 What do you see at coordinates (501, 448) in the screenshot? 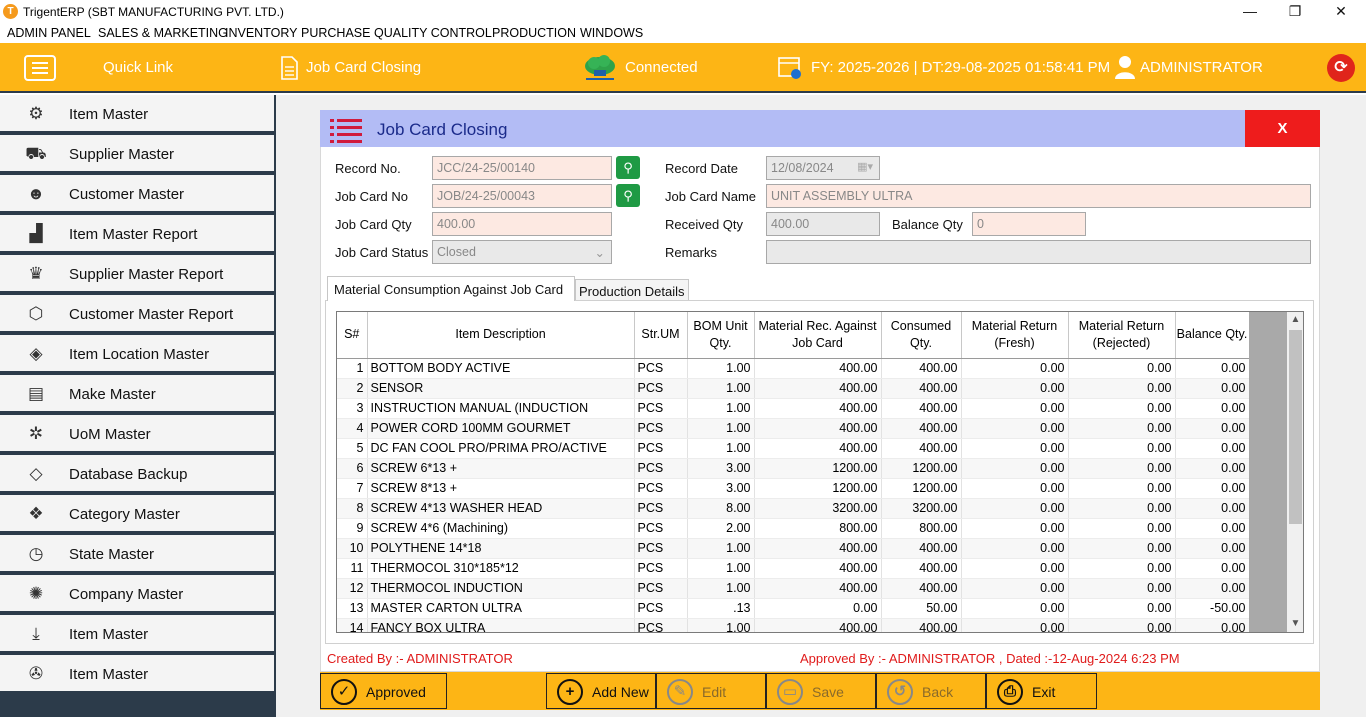
I see `cell-item-description: DC FAN COOL PRO/PRIMA PRO/ACTIVE` at bounding box center [501, 448].